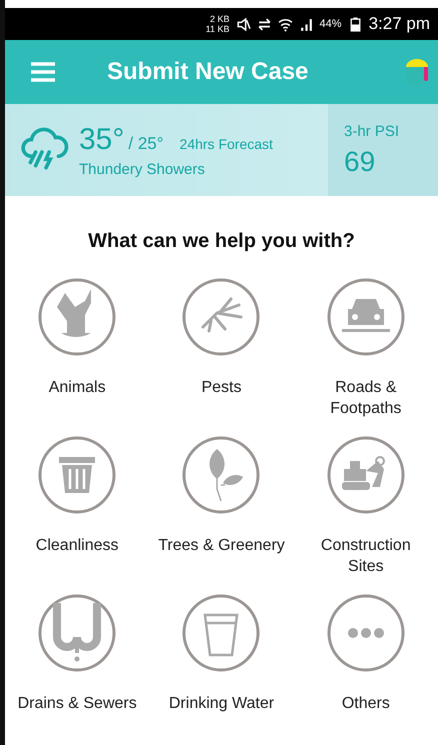 Image resolution: width=438 pixels, height=745 pixels. Describe the element at coordinates (77, 546) in the screenshot. I see `category-label: Cleanliness` at that location.